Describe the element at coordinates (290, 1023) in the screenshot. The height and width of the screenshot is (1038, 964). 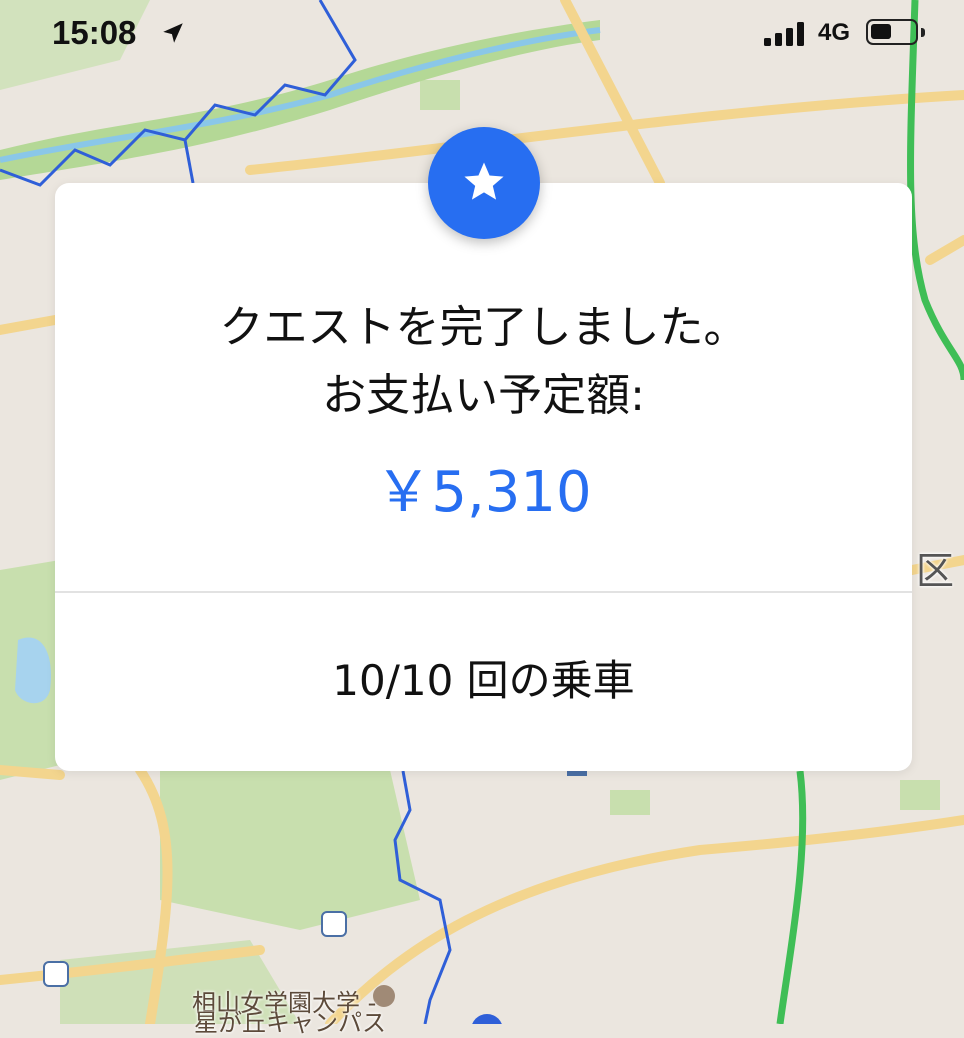
I see `map-label-university-line2: 星が丘キャンパス` at that location.